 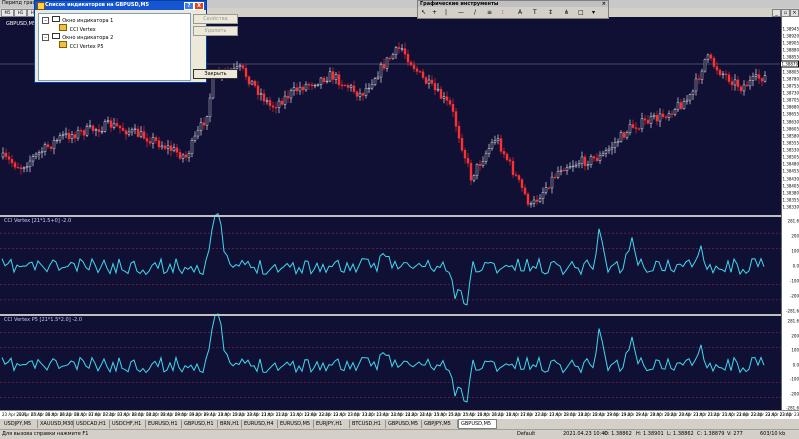 I want to click on more-icon: ▾, so click(x=593, y=12).